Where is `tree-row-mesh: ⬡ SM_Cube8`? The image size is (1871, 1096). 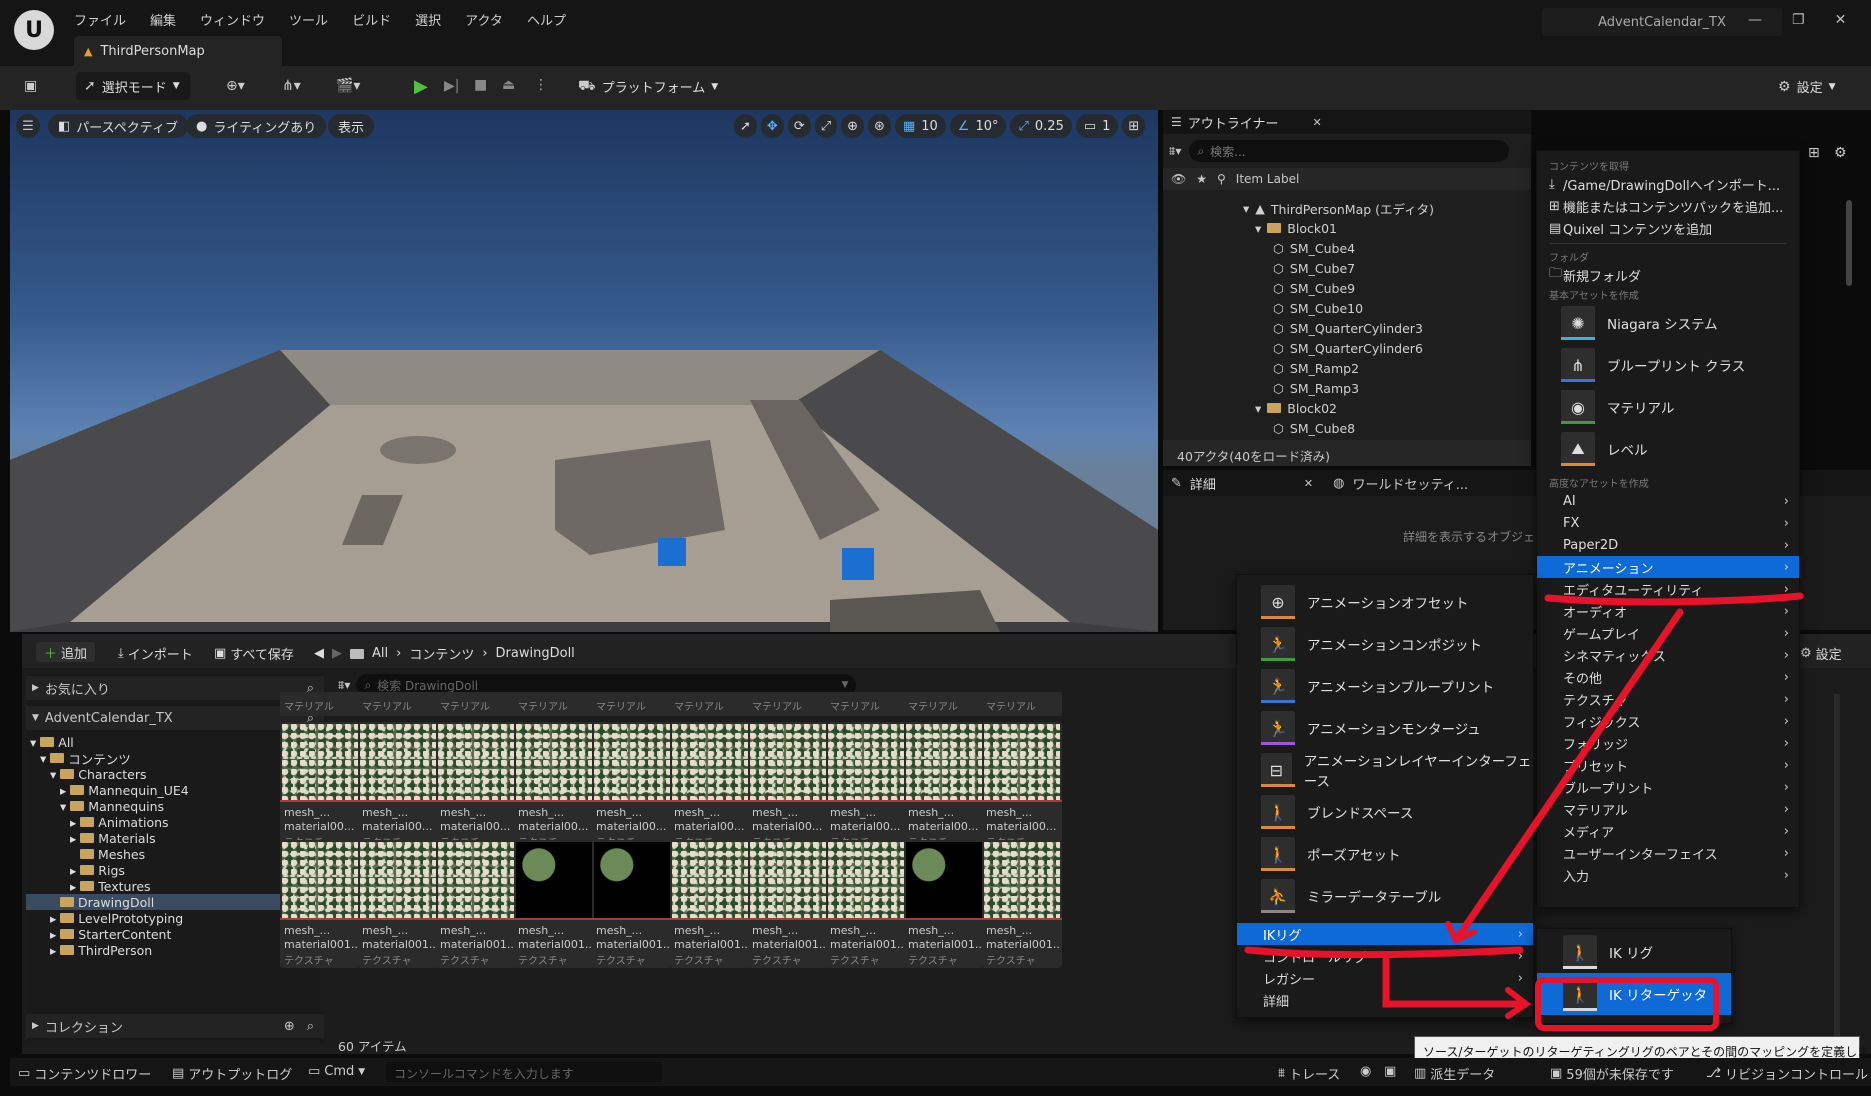 tree-row-mesh: ⬡ SM_Cube8 is located at coordinates (1338, 428).